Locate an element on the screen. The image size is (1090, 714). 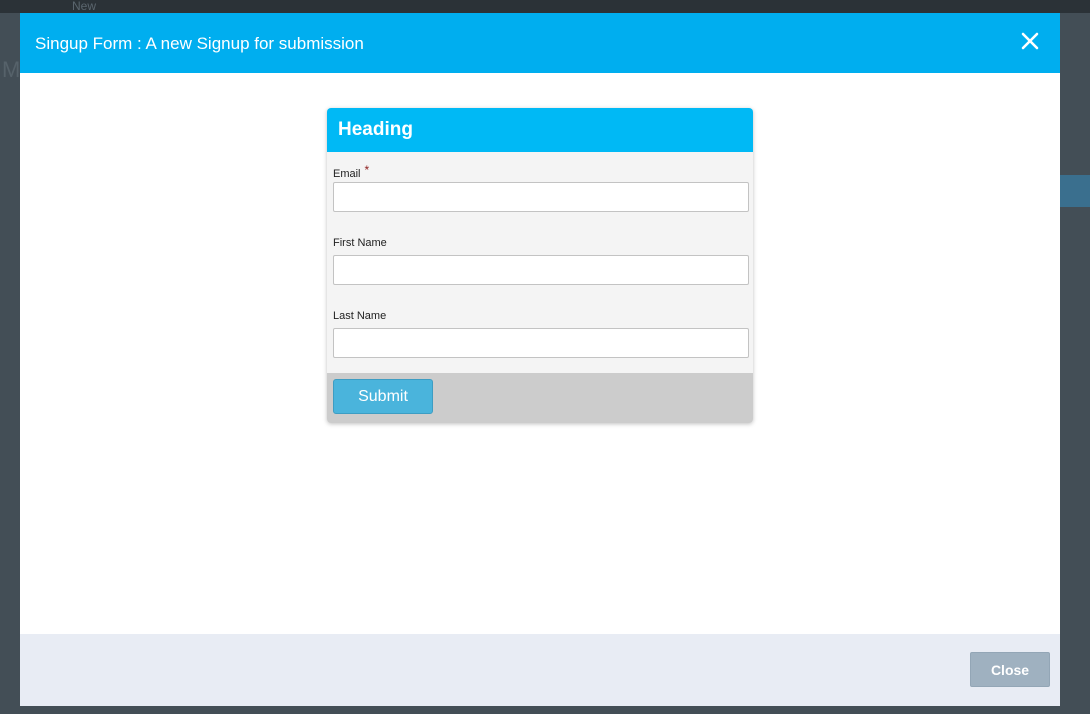
last-name-input is located at coordinates (541, 343).